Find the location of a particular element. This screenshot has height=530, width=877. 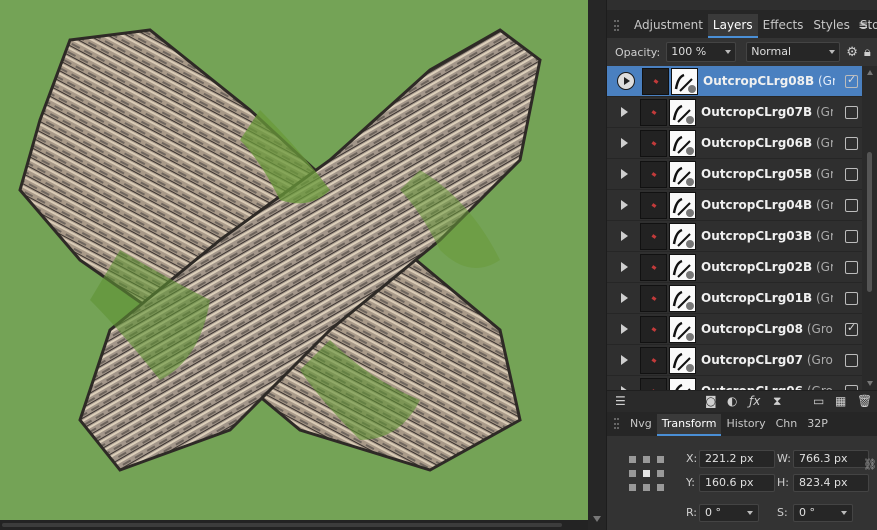

tab-history: History is located at coordinates (745, 425).